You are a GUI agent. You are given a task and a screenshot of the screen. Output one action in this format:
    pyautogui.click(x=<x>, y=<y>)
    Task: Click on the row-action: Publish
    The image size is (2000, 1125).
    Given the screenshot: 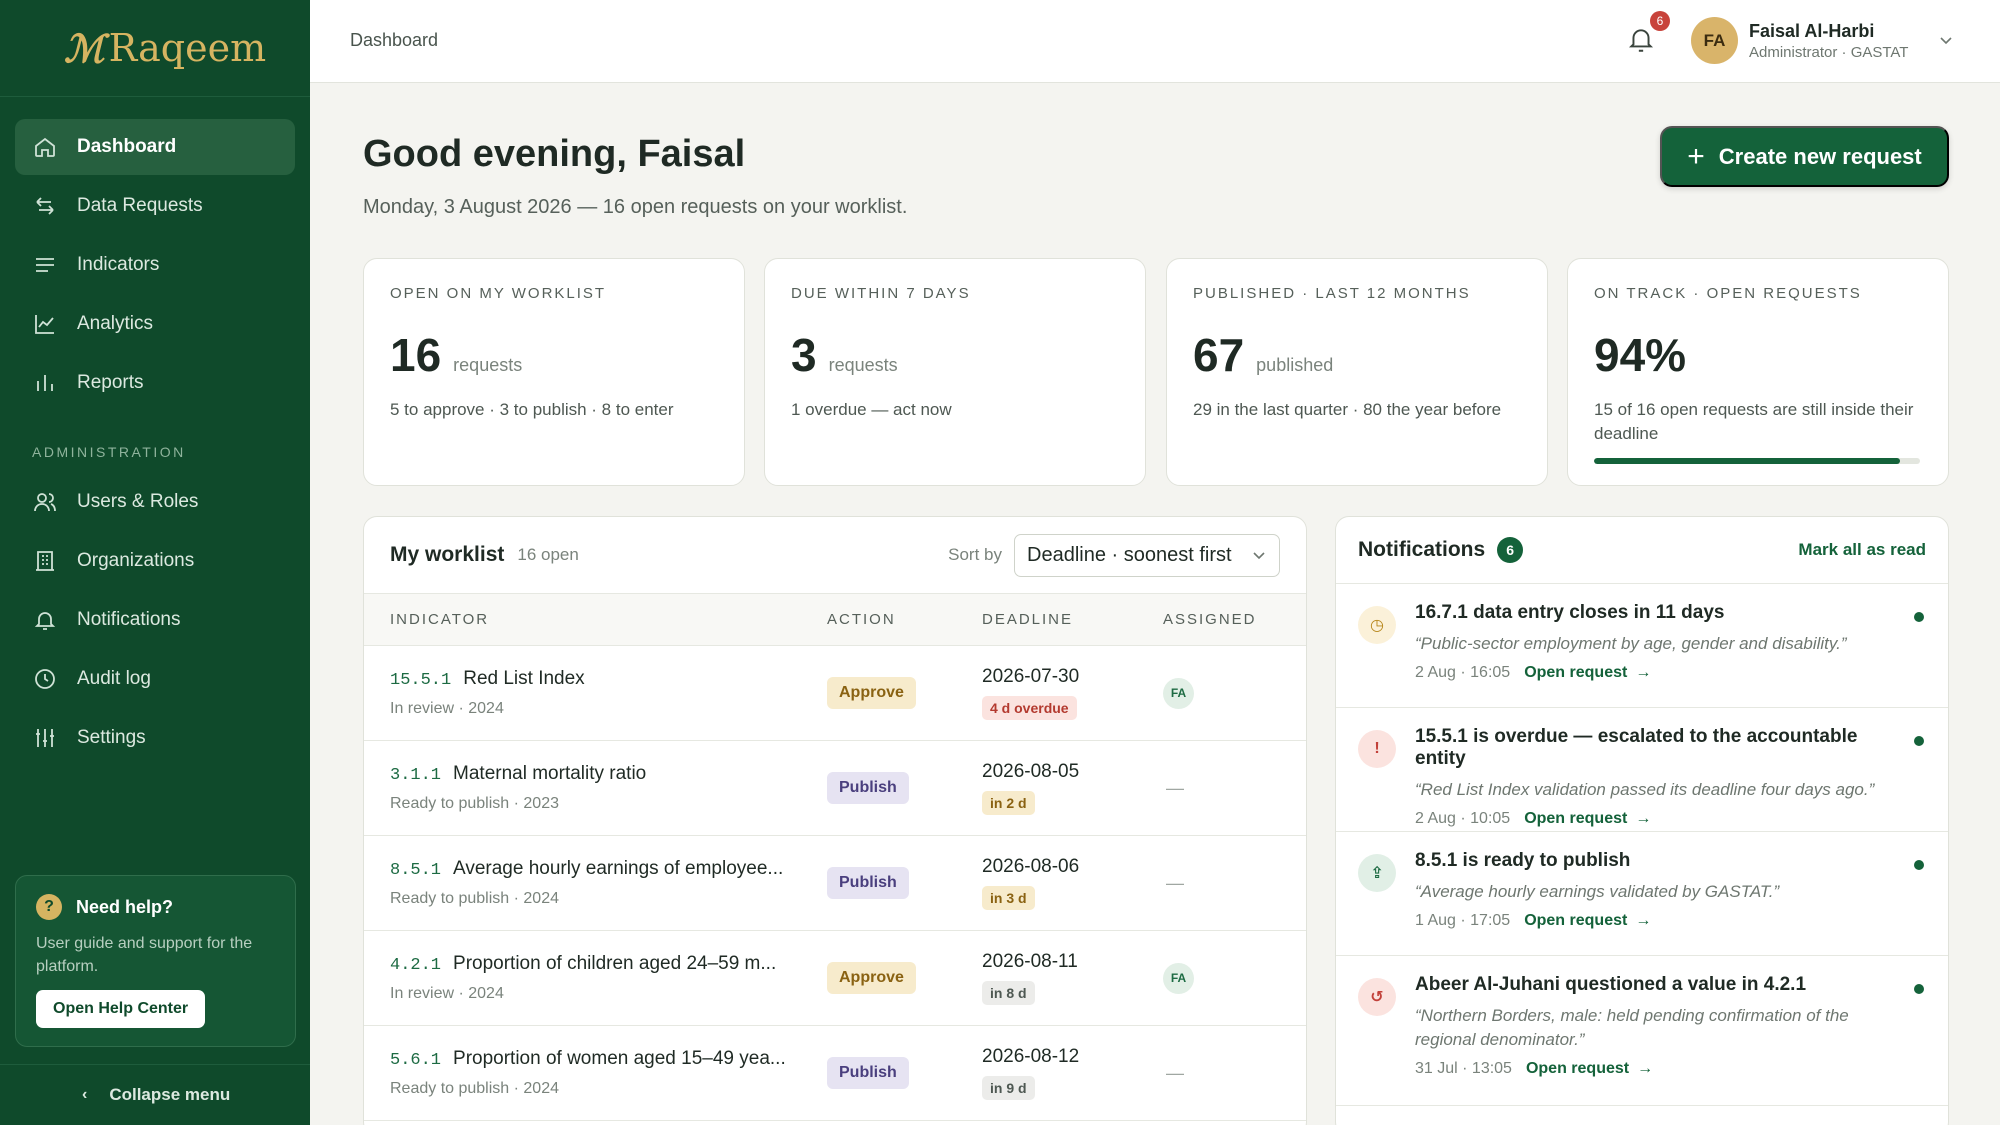 What is the action you would take?
    pyautogui.click(x=904, y=788)
    